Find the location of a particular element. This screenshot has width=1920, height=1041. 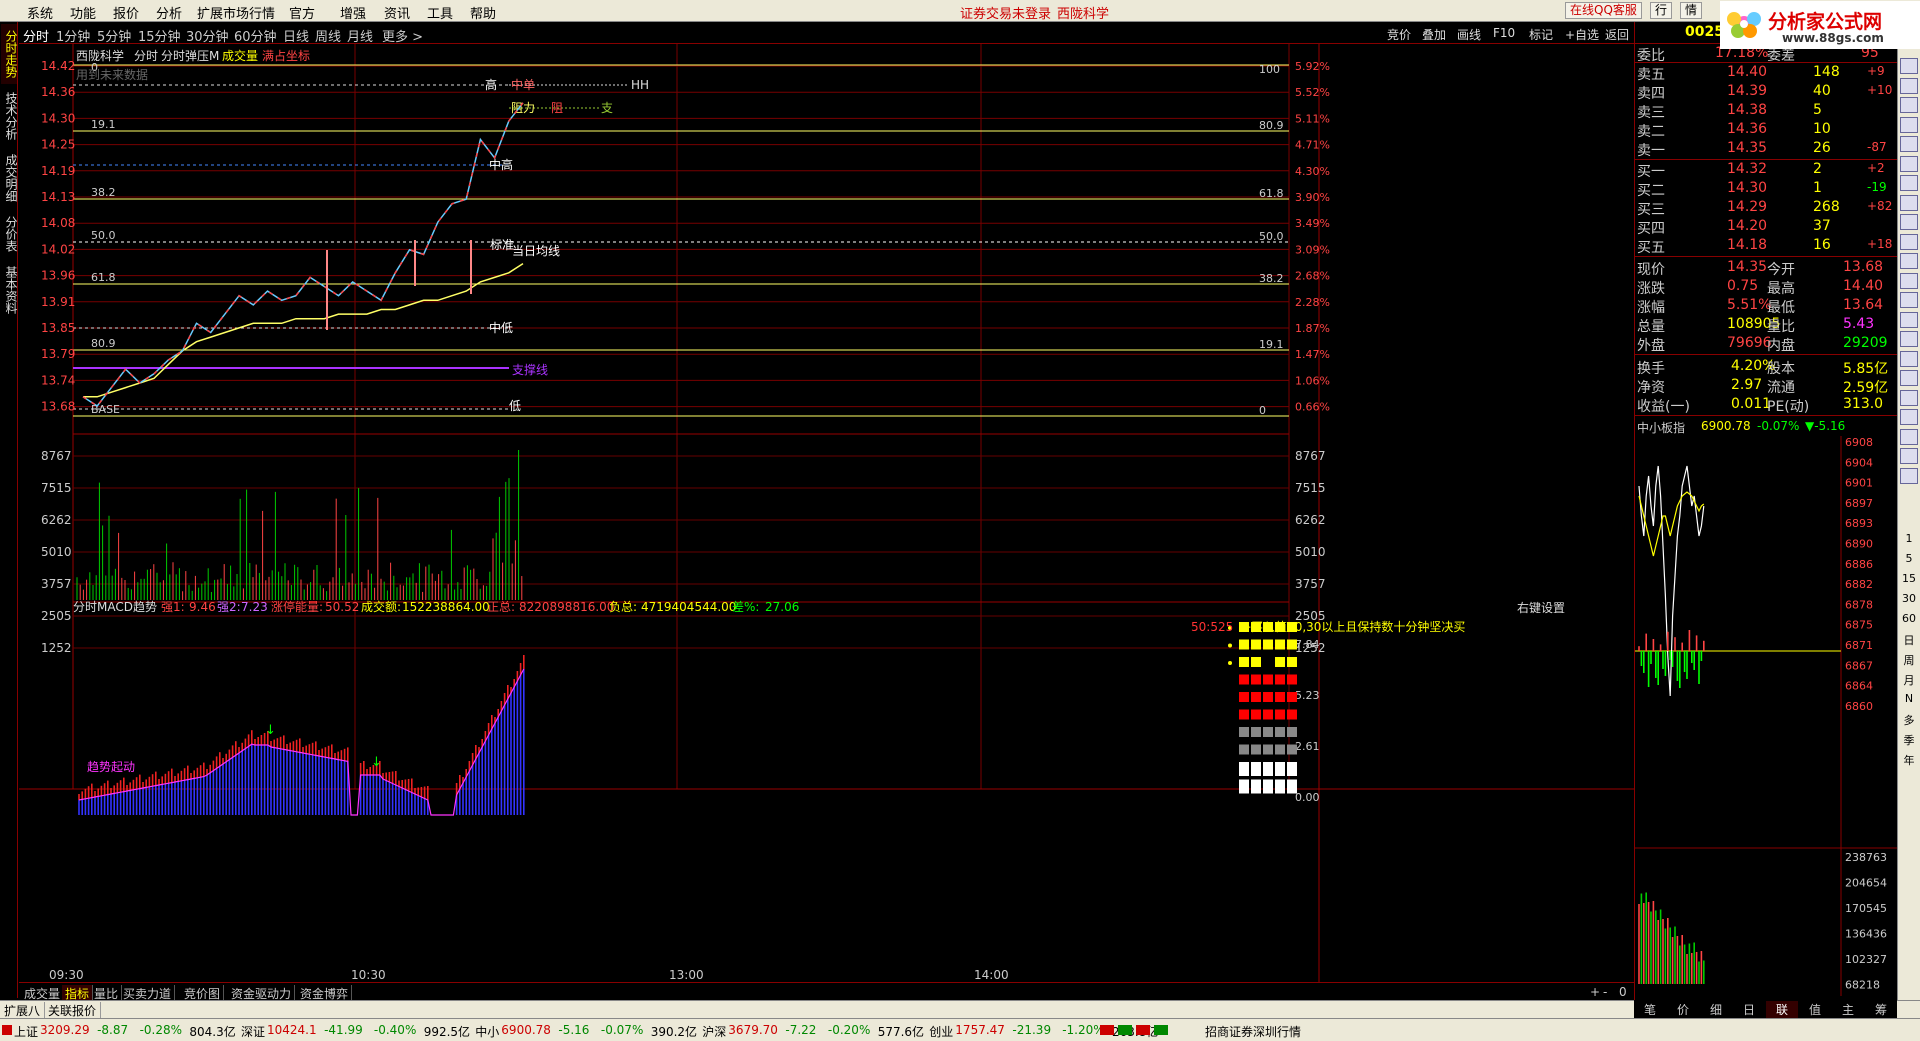

sell-row: 卖二 14.36 10 is located at coordinates (1766, 130).